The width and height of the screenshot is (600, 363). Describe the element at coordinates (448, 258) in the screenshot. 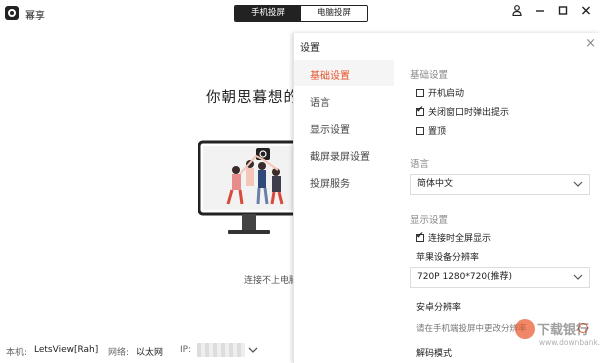

I see `apple-resolution-label: 苹果设备分辨率` at that location.